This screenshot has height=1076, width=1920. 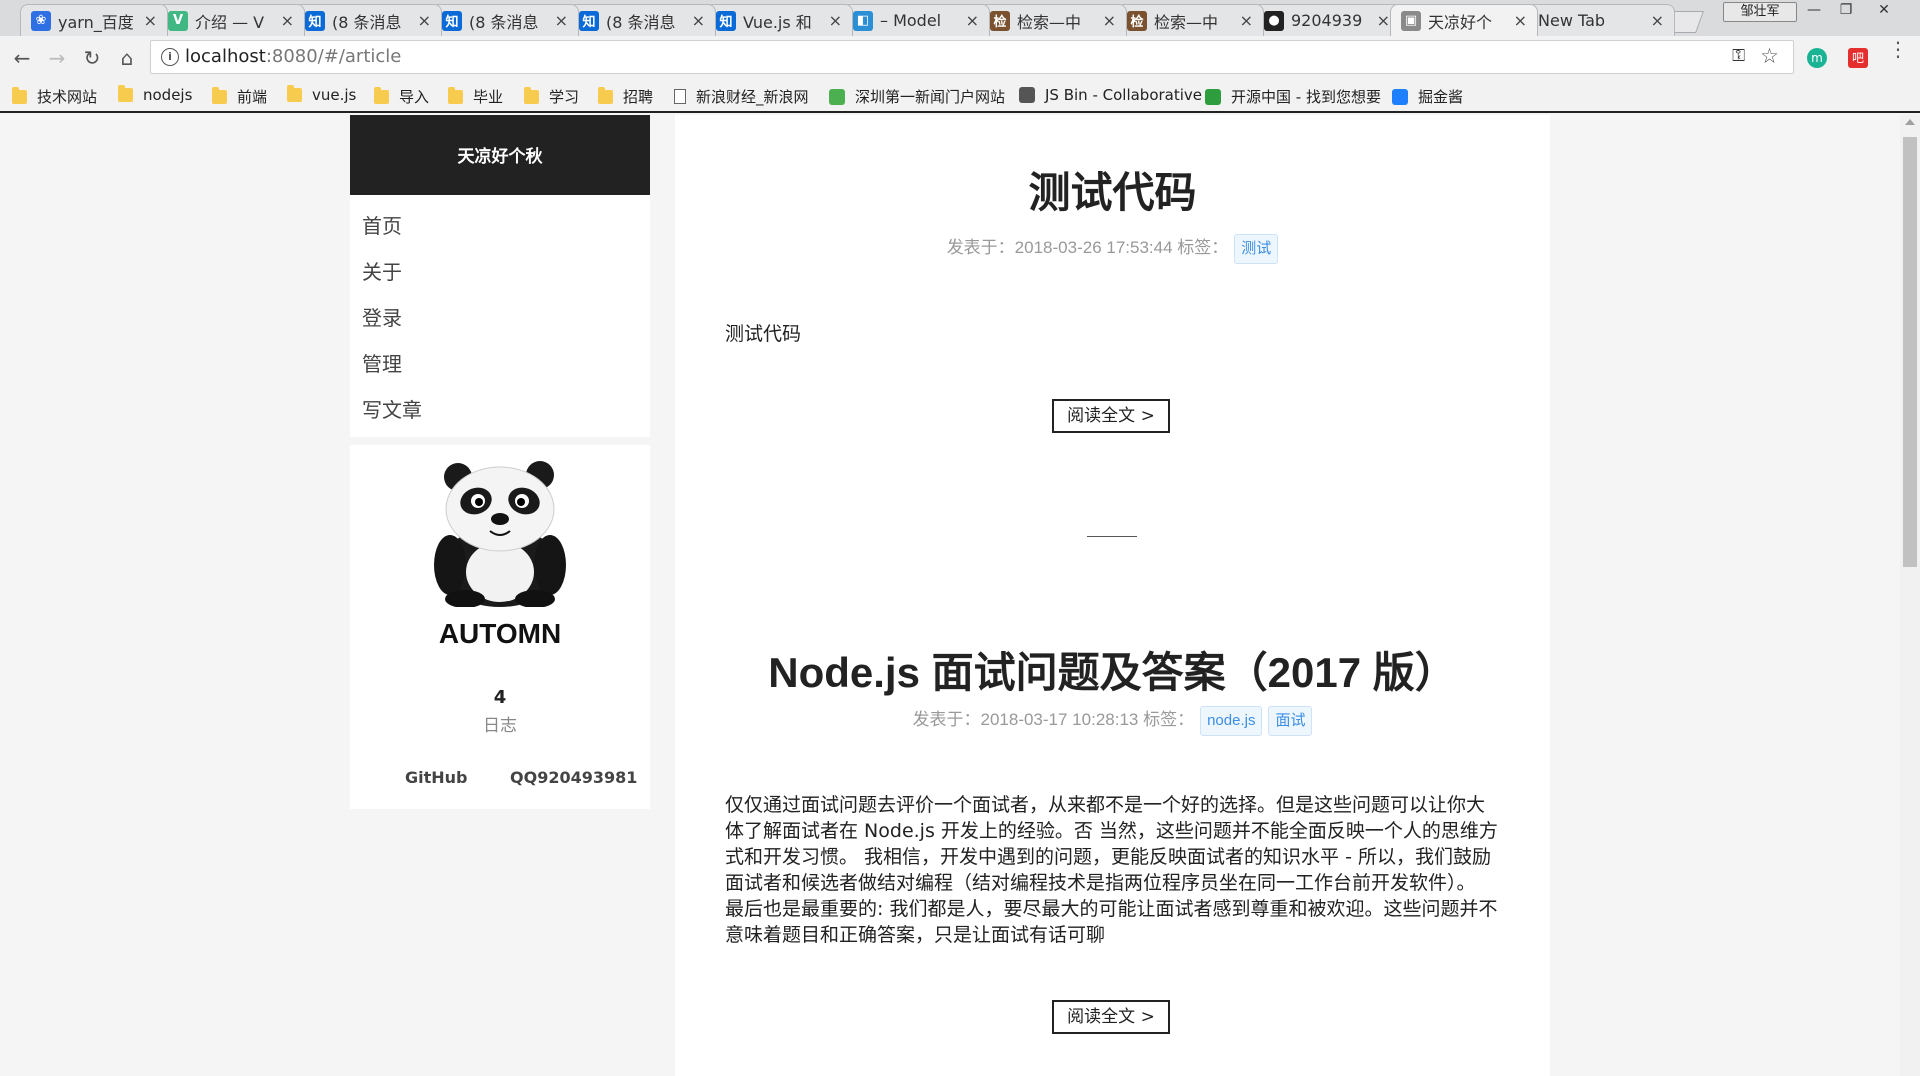 What do you see at coordinates (1884, 10) in the screenshot?
I see `close-window-button: ✕` at bounding box center [1884, 10].